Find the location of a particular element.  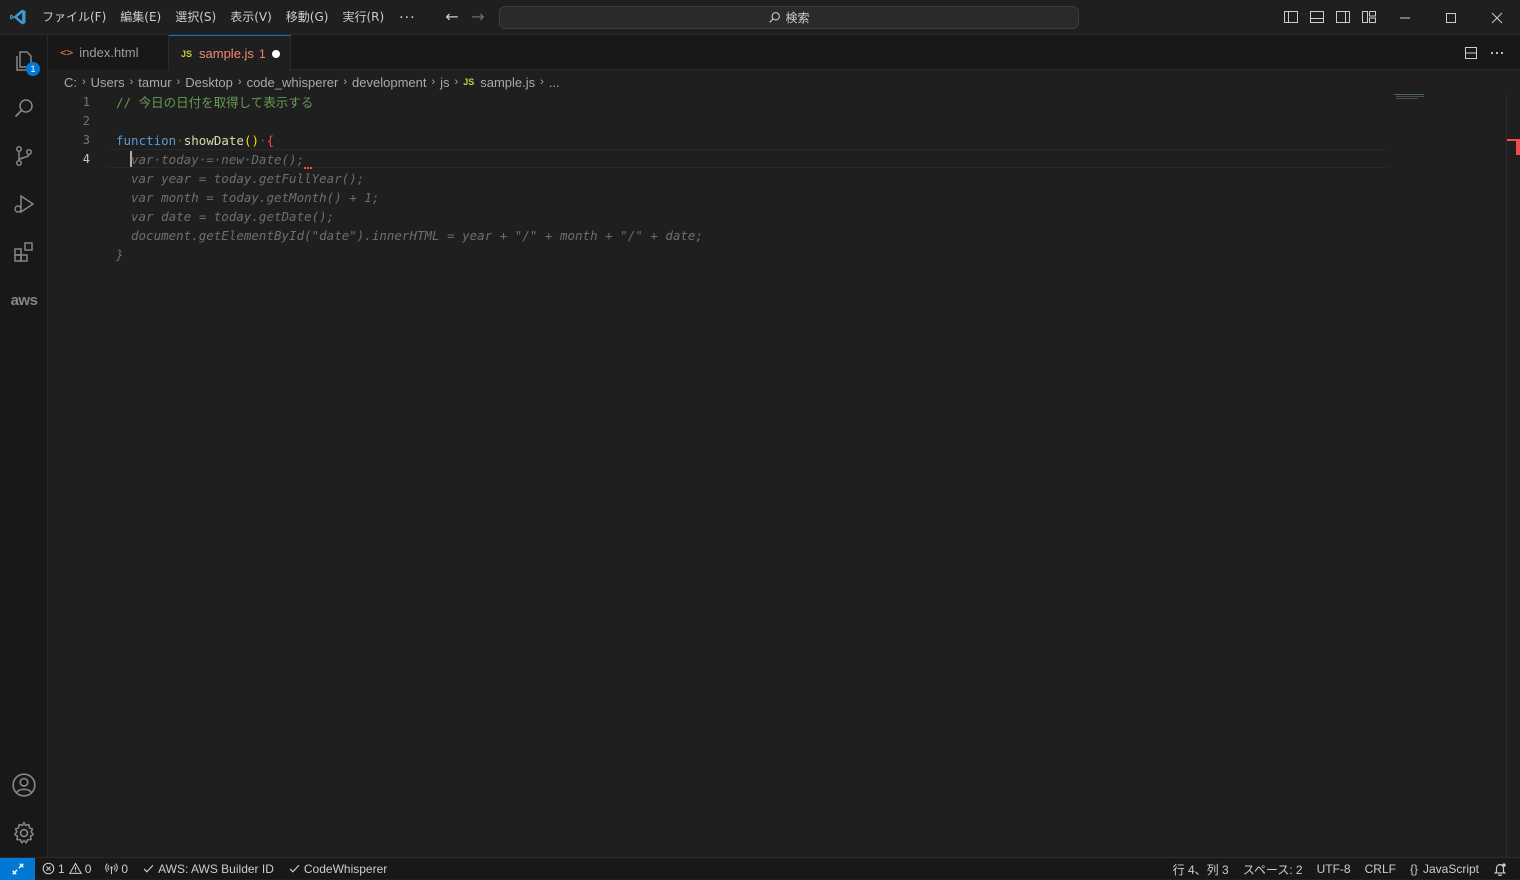

breadcrumb-item: Users is located at coordinates (108, 82).